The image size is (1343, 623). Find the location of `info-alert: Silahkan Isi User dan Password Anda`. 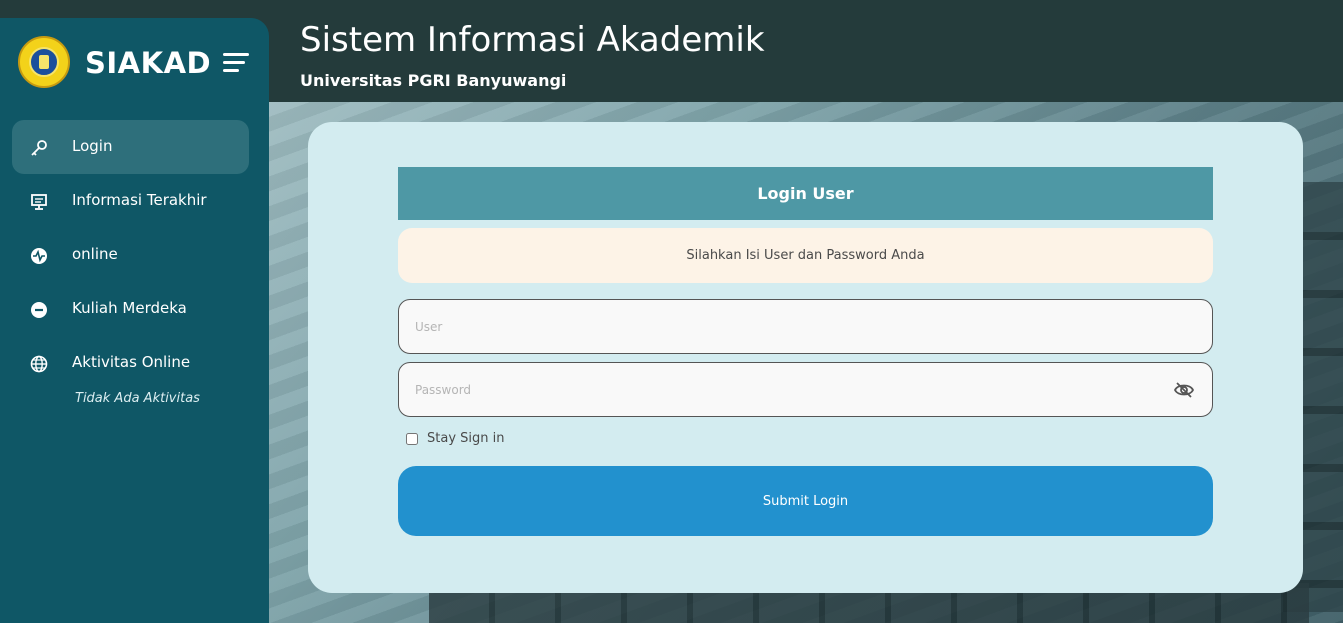

info-alert: Silahkan Isi User dan Password Anda is located at coordinates (805, 255).